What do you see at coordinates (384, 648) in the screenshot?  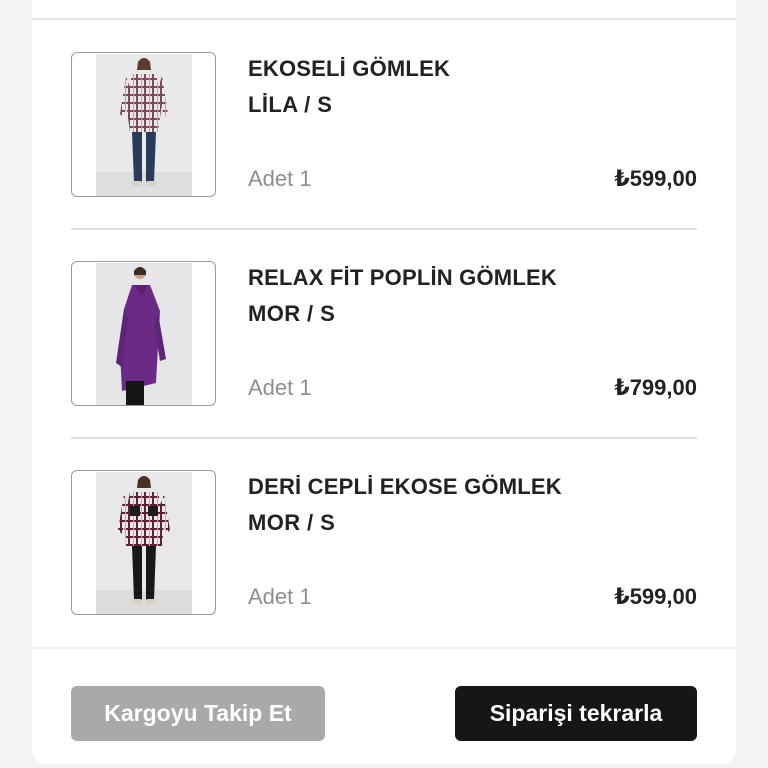 I see `footer-divider` at bounding box center [384, 648].